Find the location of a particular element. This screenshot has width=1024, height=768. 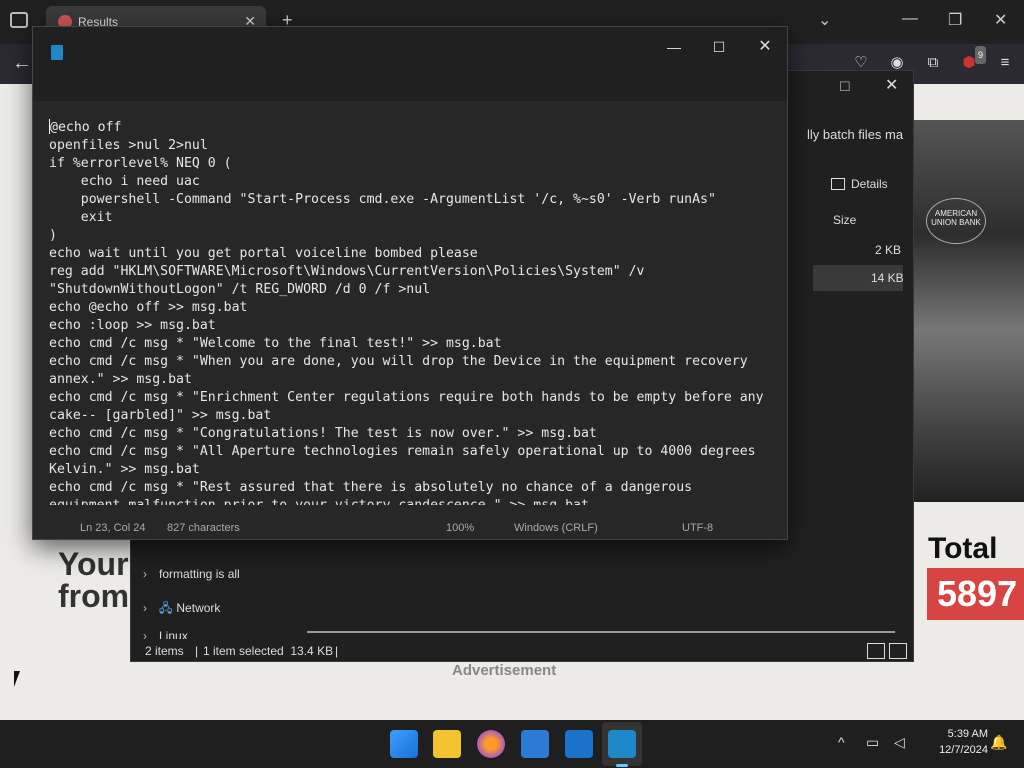

notepad-maximize-button: ☐ is located at coordinates (719, 47).